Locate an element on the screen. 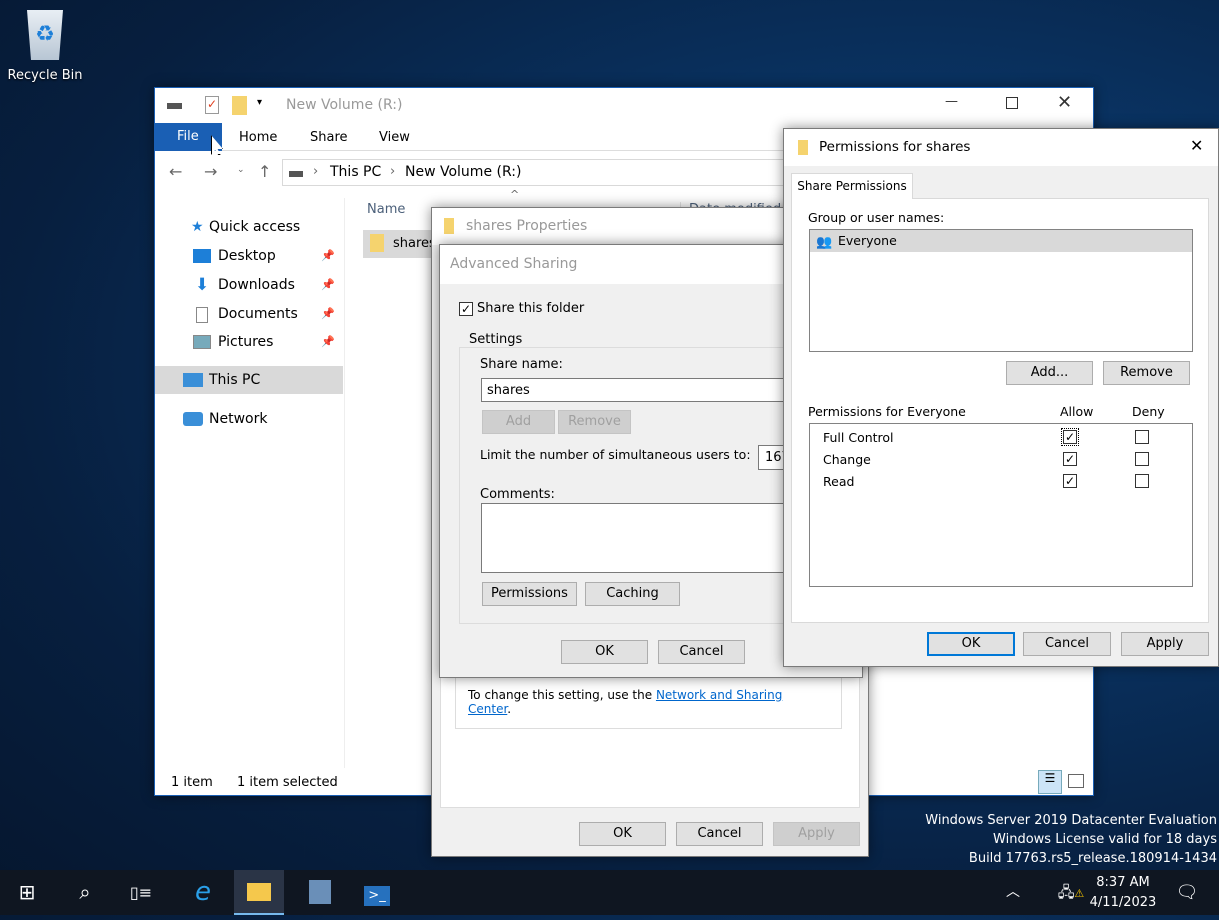  nav-label: Downloads is located at coordinates (256, 285).